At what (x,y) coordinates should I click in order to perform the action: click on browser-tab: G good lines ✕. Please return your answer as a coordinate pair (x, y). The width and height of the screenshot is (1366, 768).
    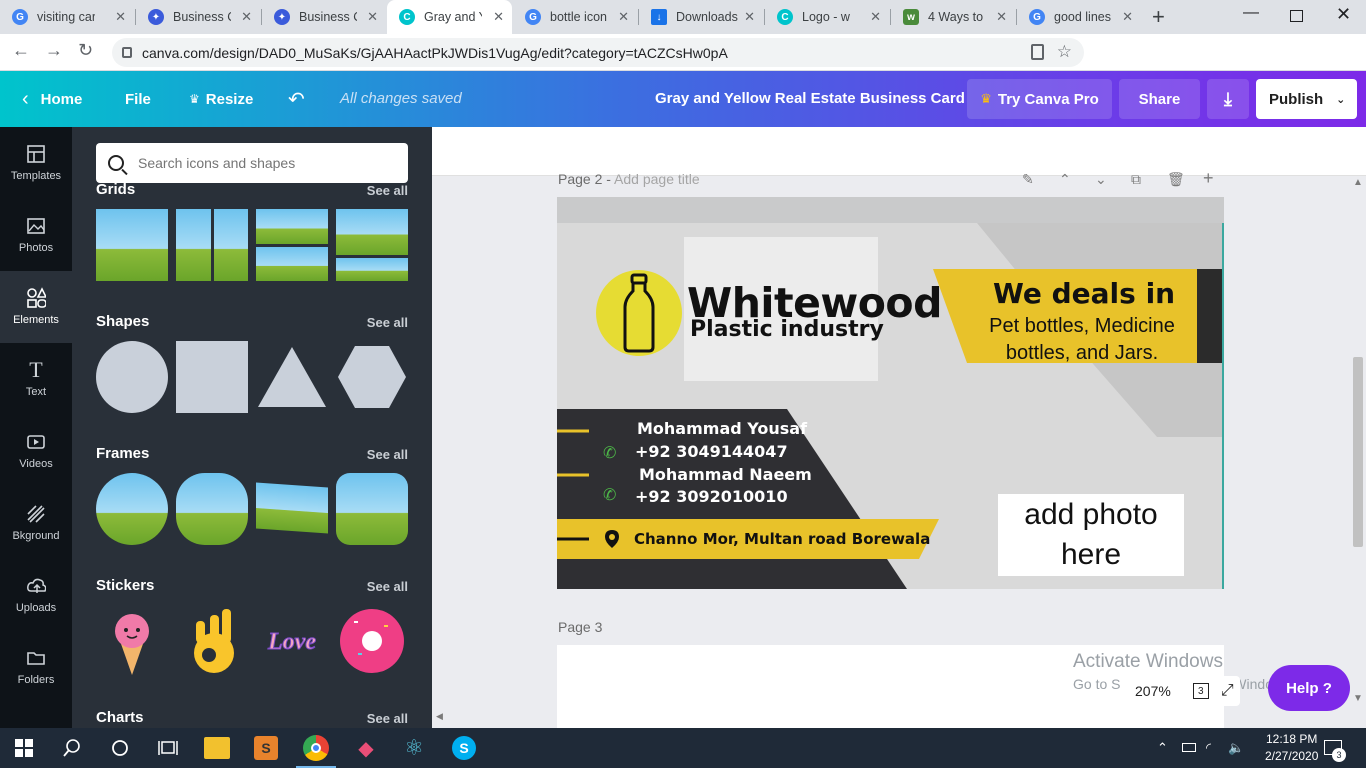
    Looking at the image, I should click on (1079, 17).